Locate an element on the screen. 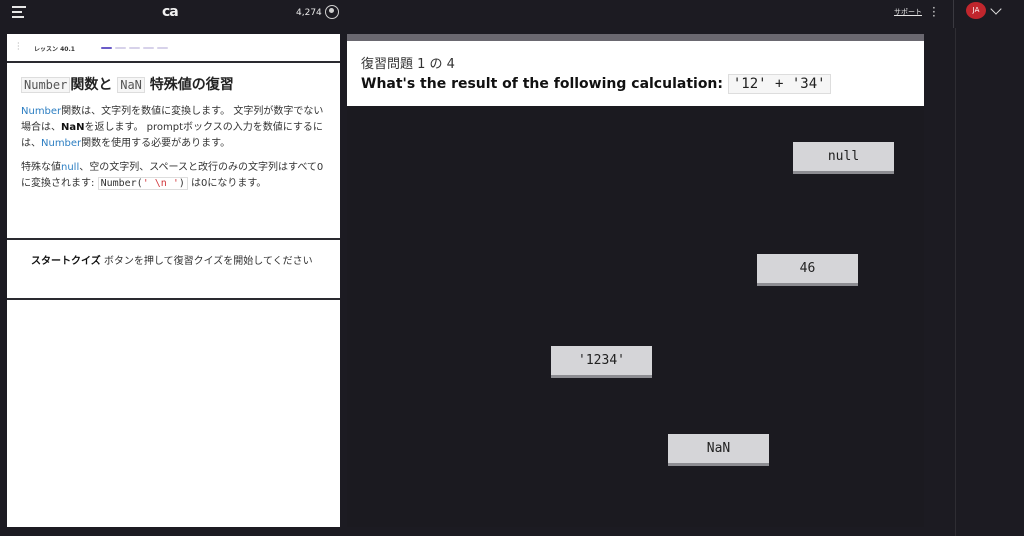  quiz-progress-bar is located at coordinates (635, 37).